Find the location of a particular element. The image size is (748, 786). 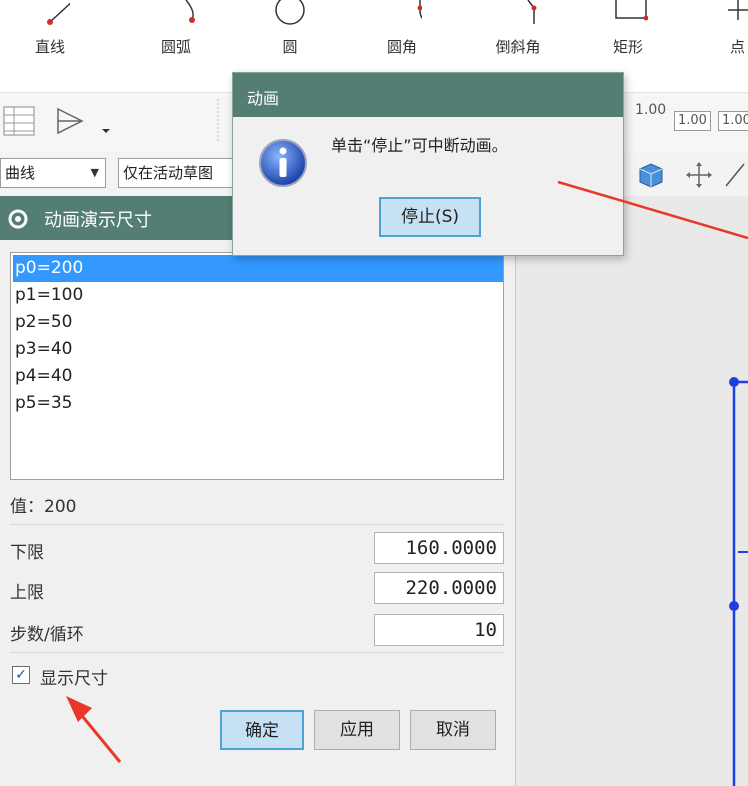

list-item: p3=40 is located at coordinates (258, 349).